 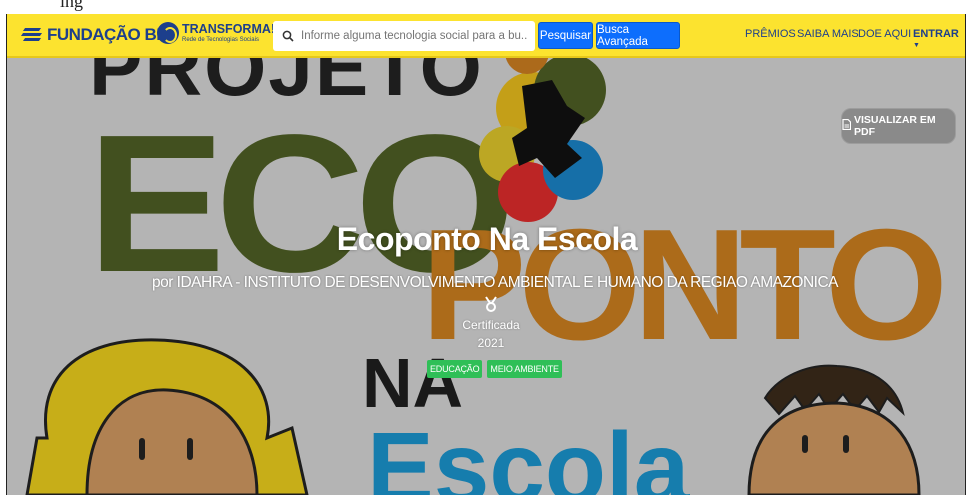 What do you see at coordinates (220, 39) in the screenshot?
I see `transforma-subtitle: Rede de Tecnologias Sociais` at bounding box center [220, 39].